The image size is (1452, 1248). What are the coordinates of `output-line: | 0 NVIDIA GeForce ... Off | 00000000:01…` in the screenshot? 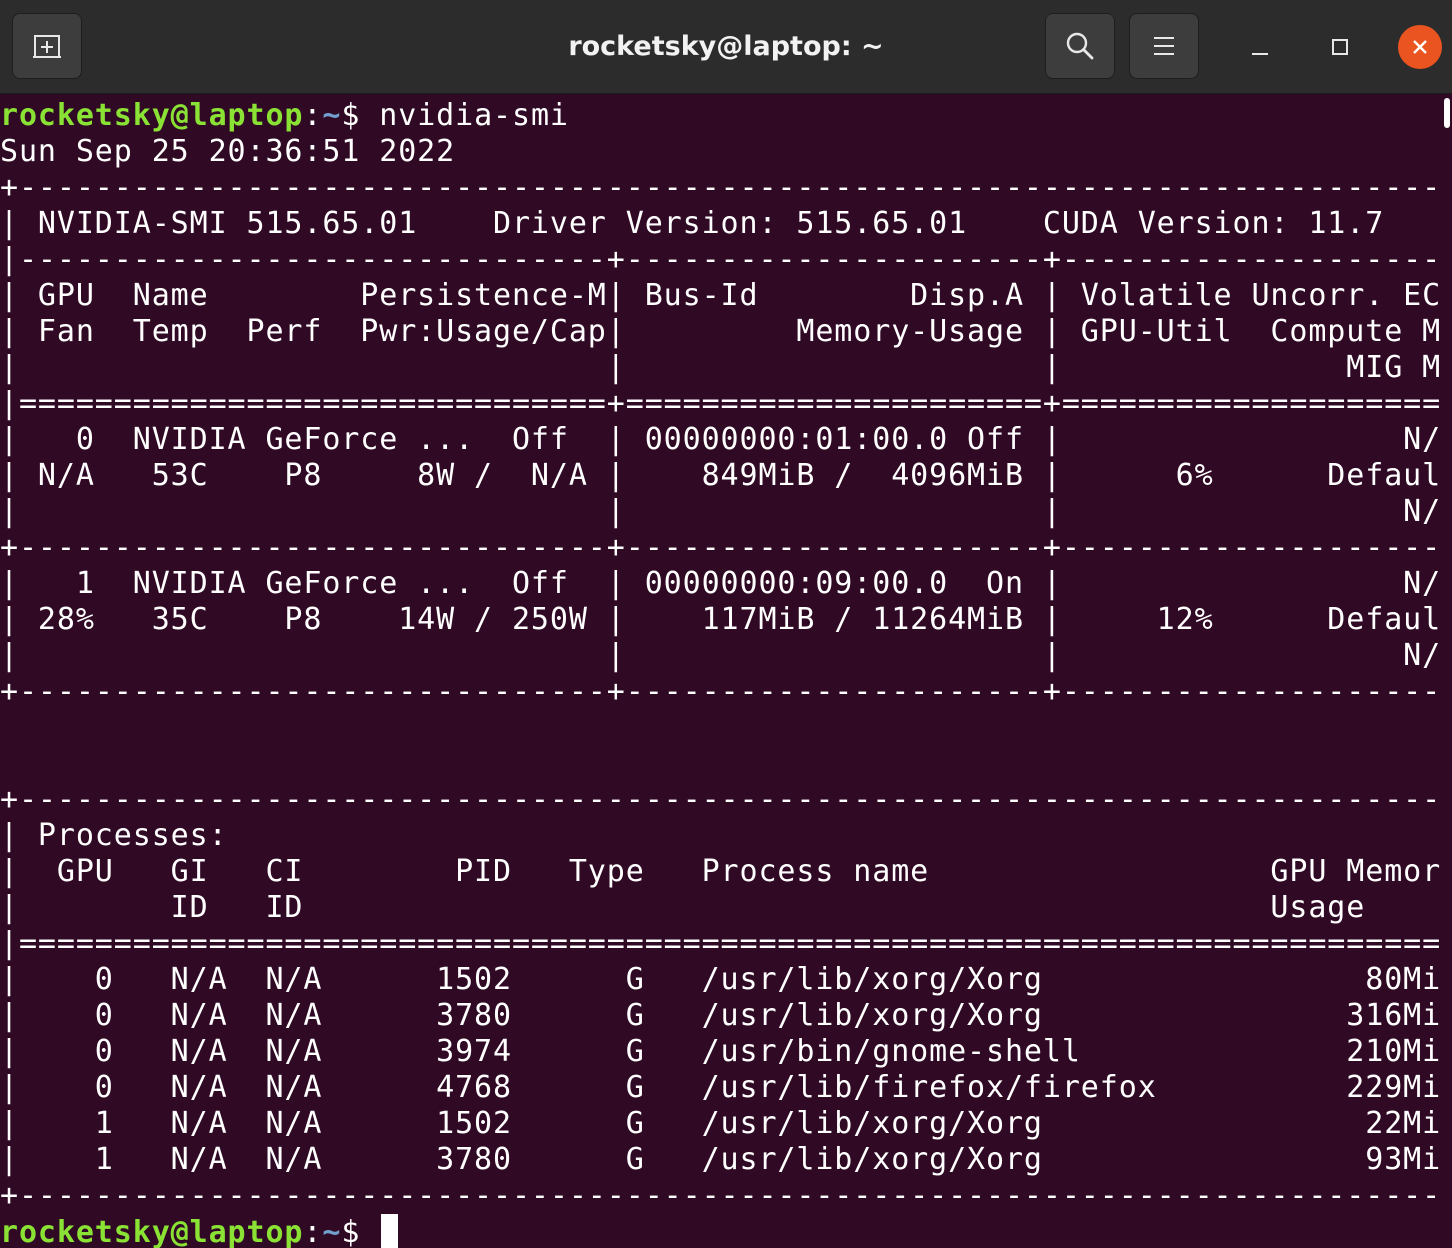 It's located at (720, 439).